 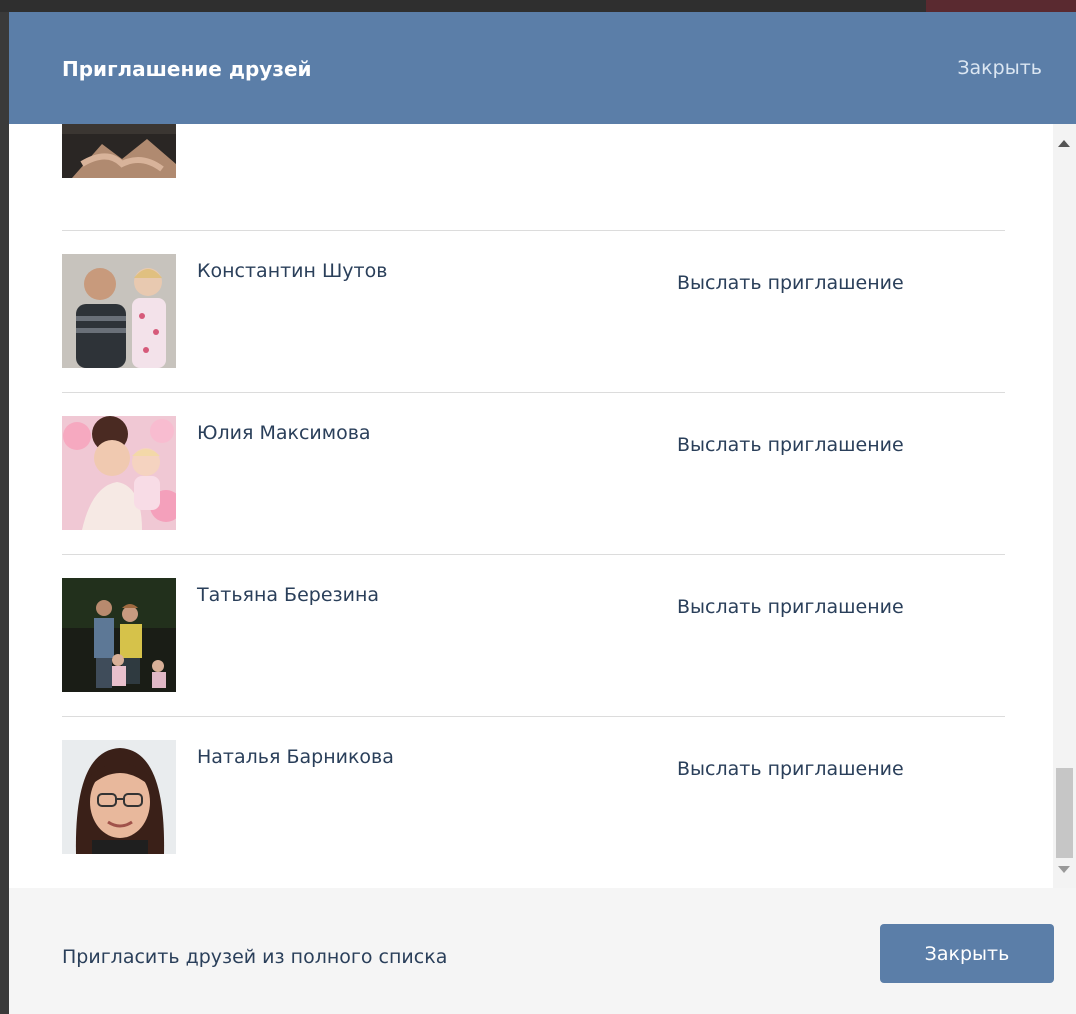 What do you see at coordinates (1064, 813) in the screenshot?
I see `scroll-thumb` at bounding box center [1064, 813].